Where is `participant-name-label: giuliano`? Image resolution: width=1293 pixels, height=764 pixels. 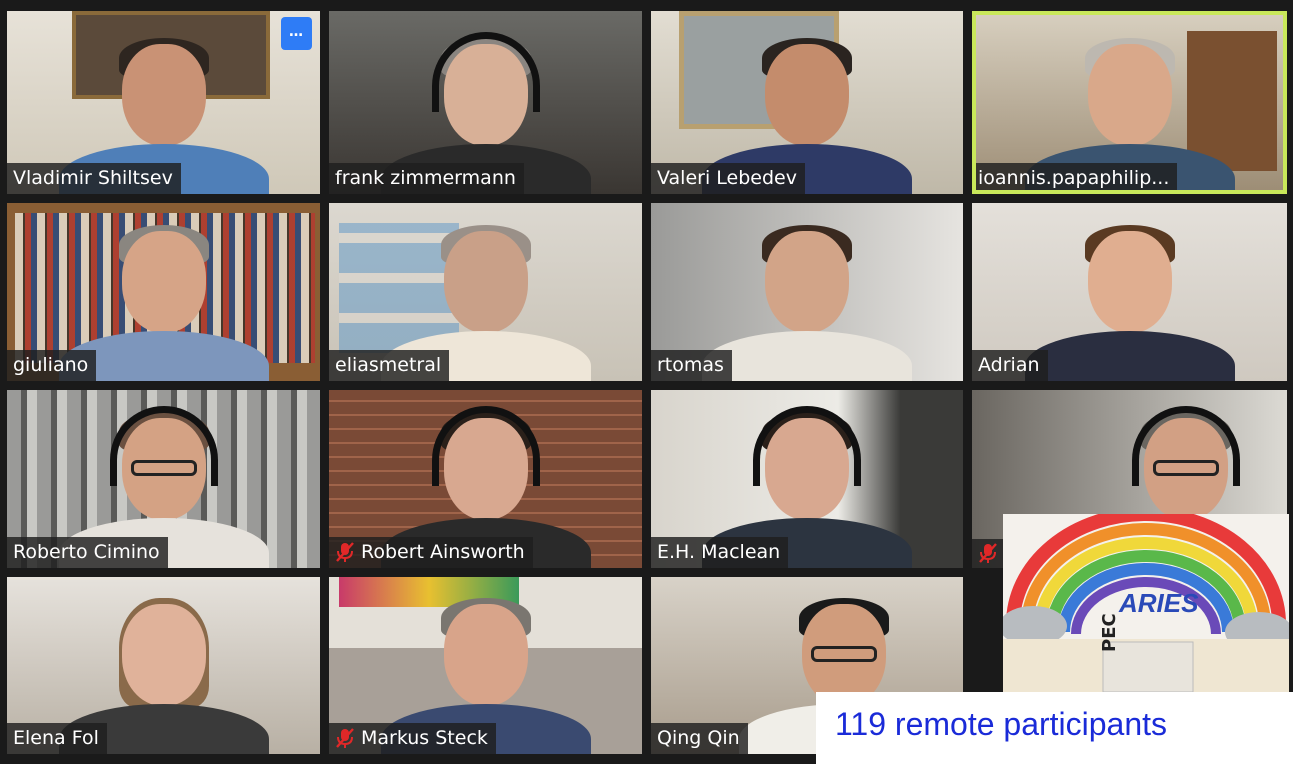 participant-name-label: giuliano is located at coordinates (52, 365).